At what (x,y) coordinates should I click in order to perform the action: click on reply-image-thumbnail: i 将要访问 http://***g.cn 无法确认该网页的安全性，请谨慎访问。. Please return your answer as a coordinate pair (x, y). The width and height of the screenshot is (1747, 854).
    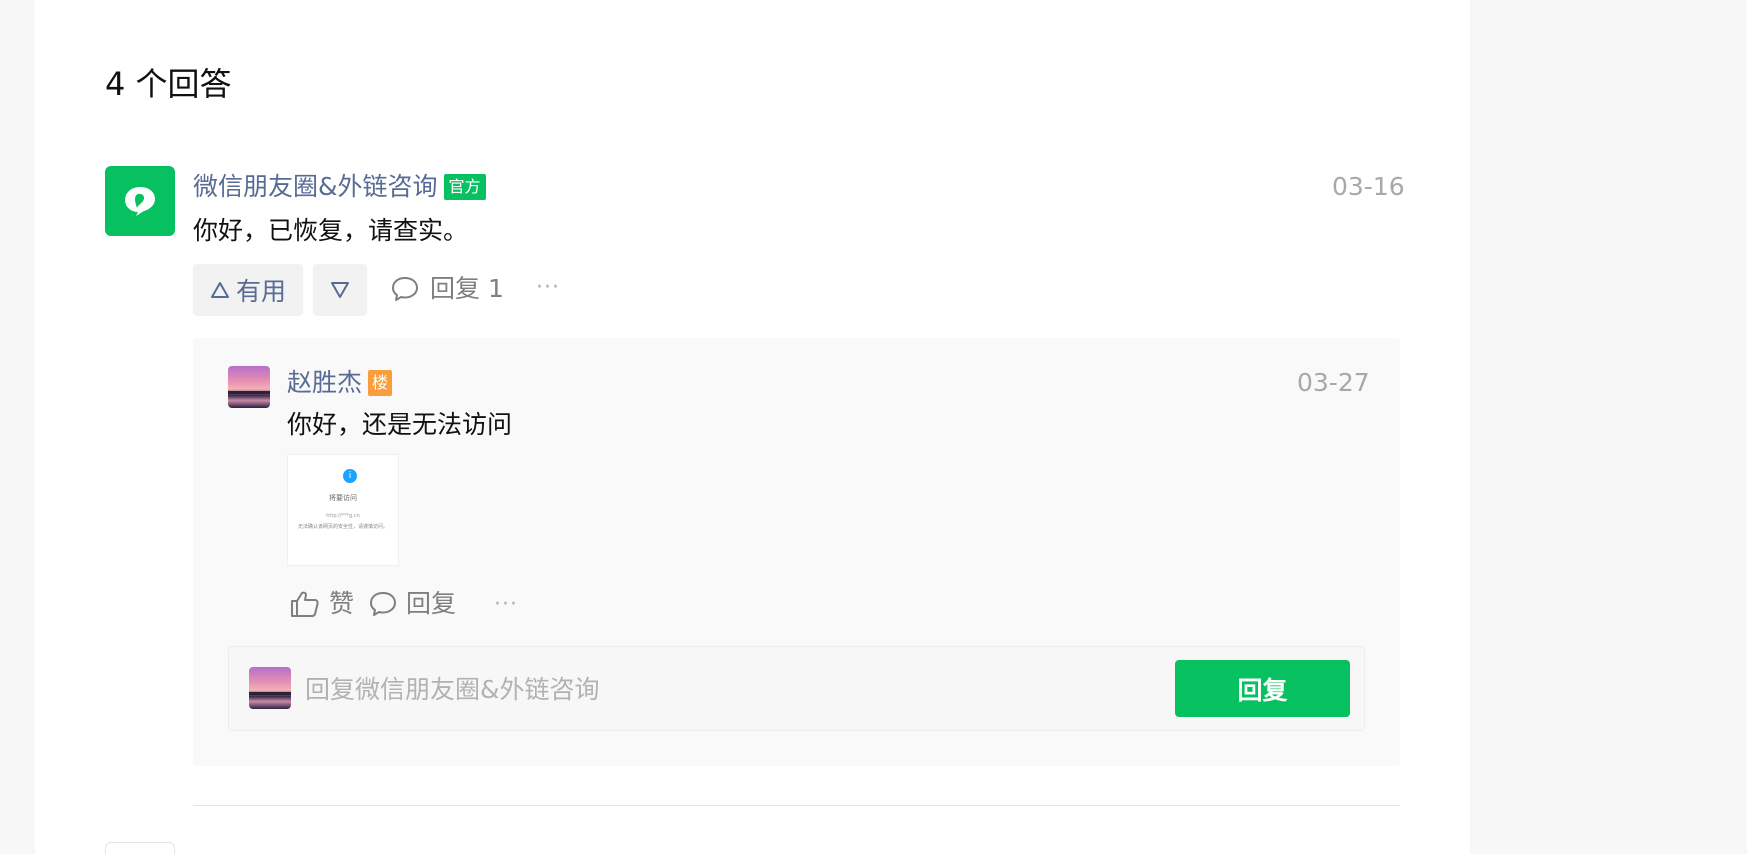
    Looking at the image, I should click on (343, 510).